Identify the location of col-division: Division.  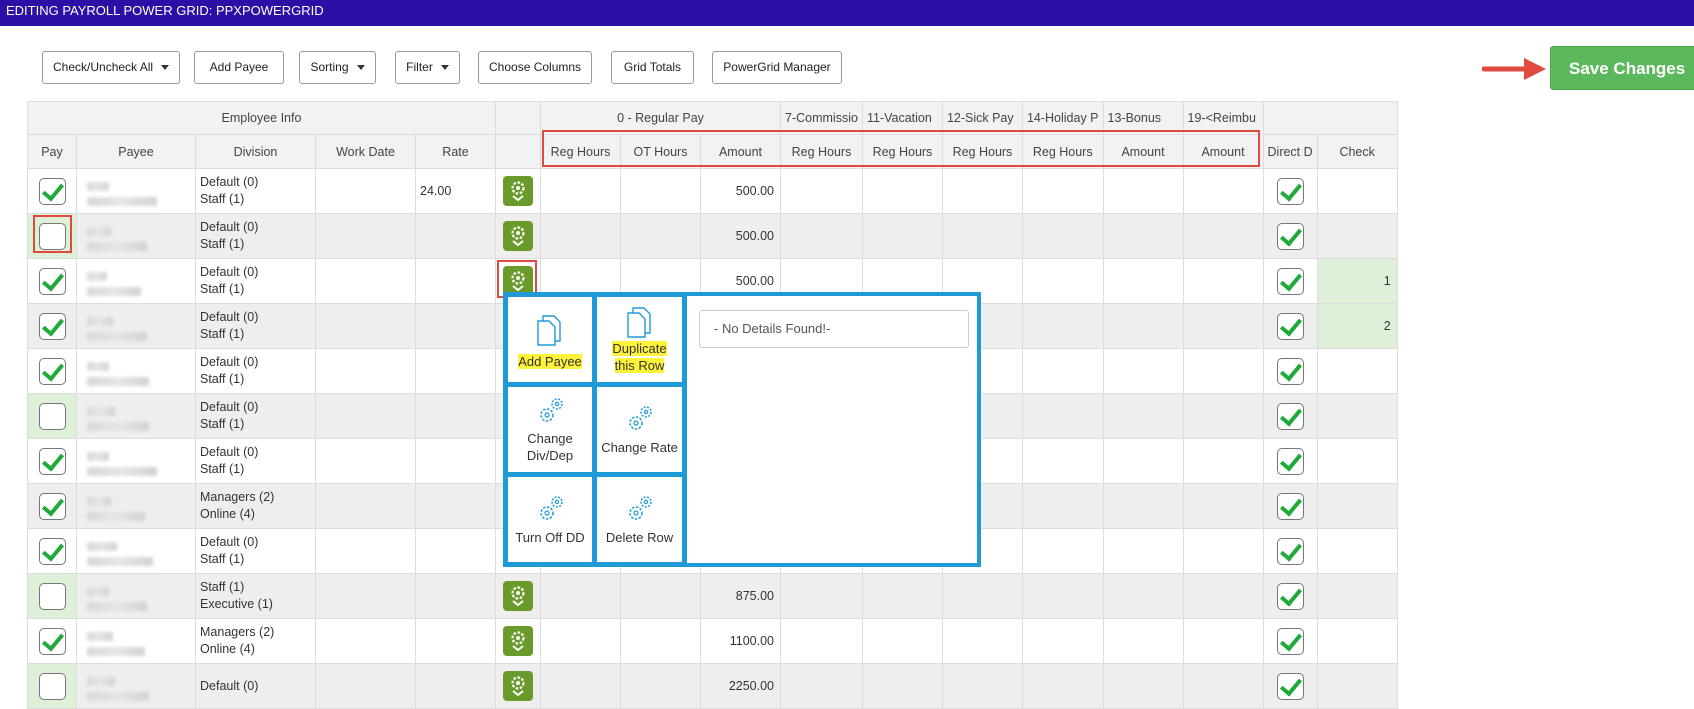
(255, 151).